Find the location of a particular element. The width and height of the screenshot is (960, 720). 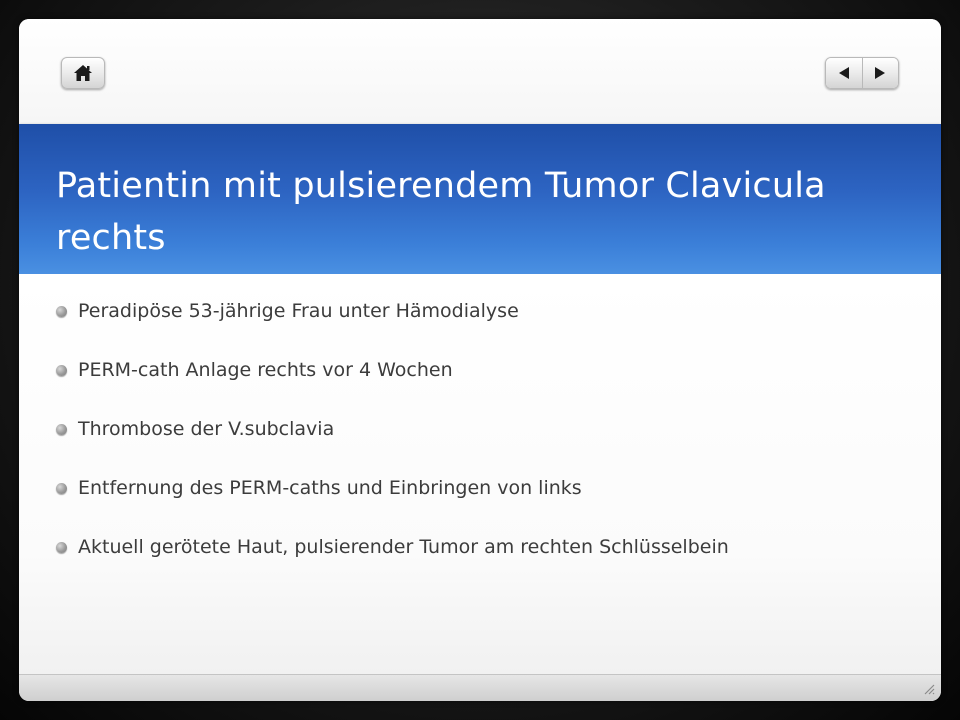

bullet-item: Thrombose der V.subclavia is located at coordinates (486, 443).